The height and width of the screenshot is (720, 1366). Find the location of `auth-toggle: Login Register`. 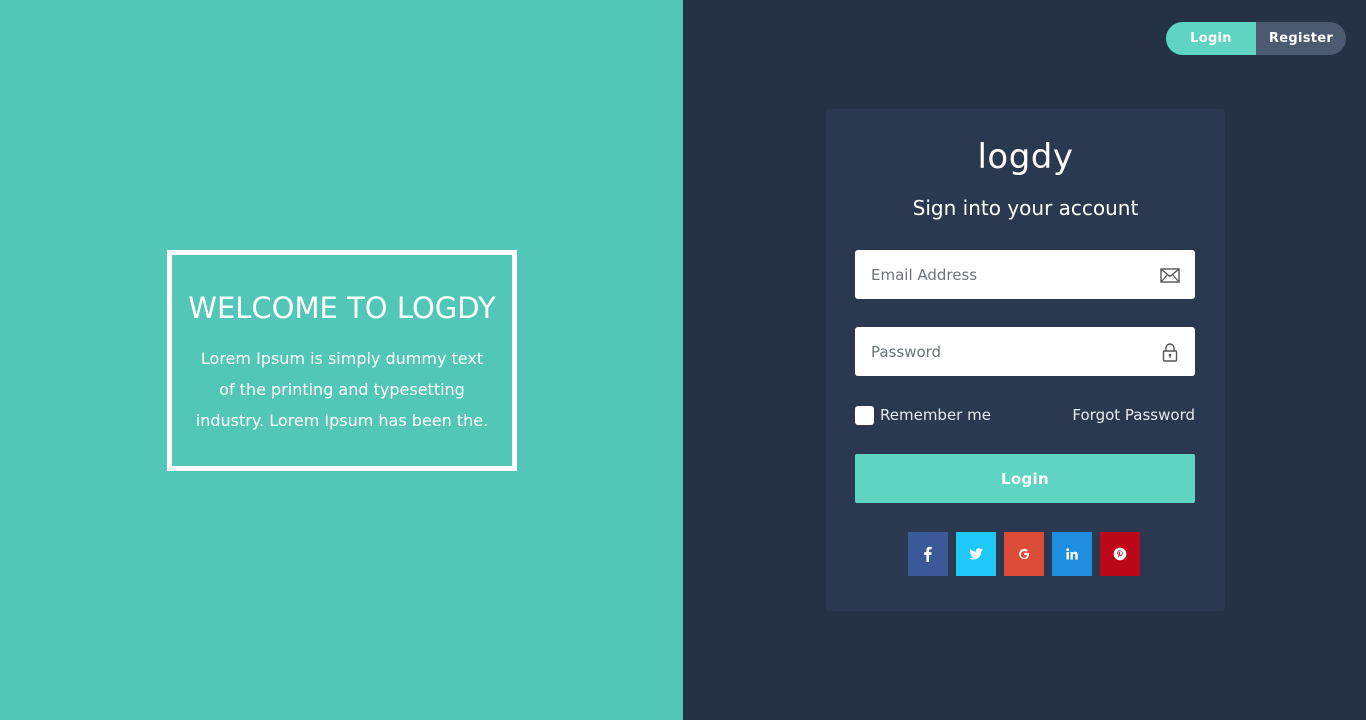

auth-toggle: Login Register is located at coordinates (1256, 38).